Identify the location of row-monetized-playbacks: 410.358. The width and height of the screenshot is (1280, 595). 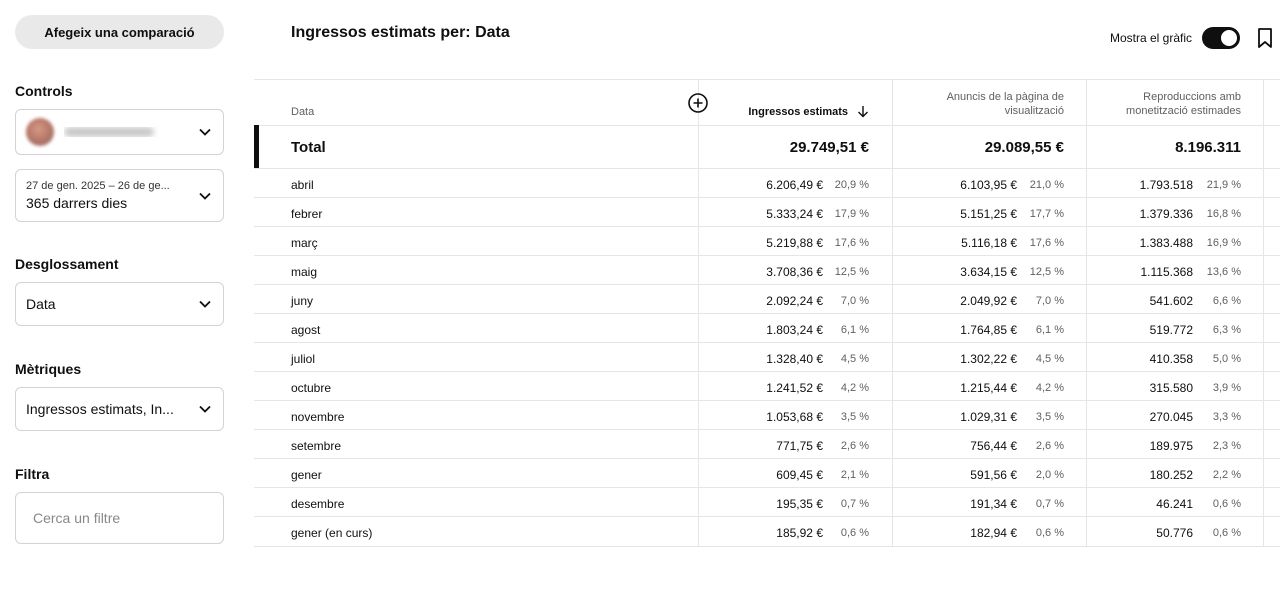
(1171, 359).